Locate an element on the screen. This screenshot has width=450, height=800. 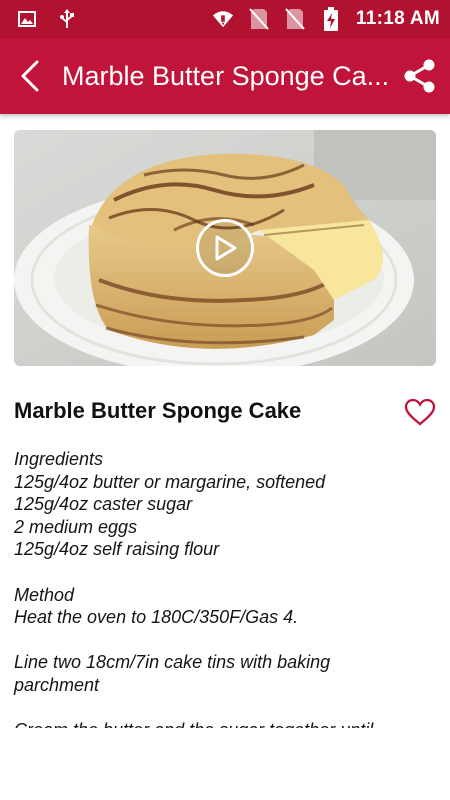
play-icon is located at coordinates (226, 248).